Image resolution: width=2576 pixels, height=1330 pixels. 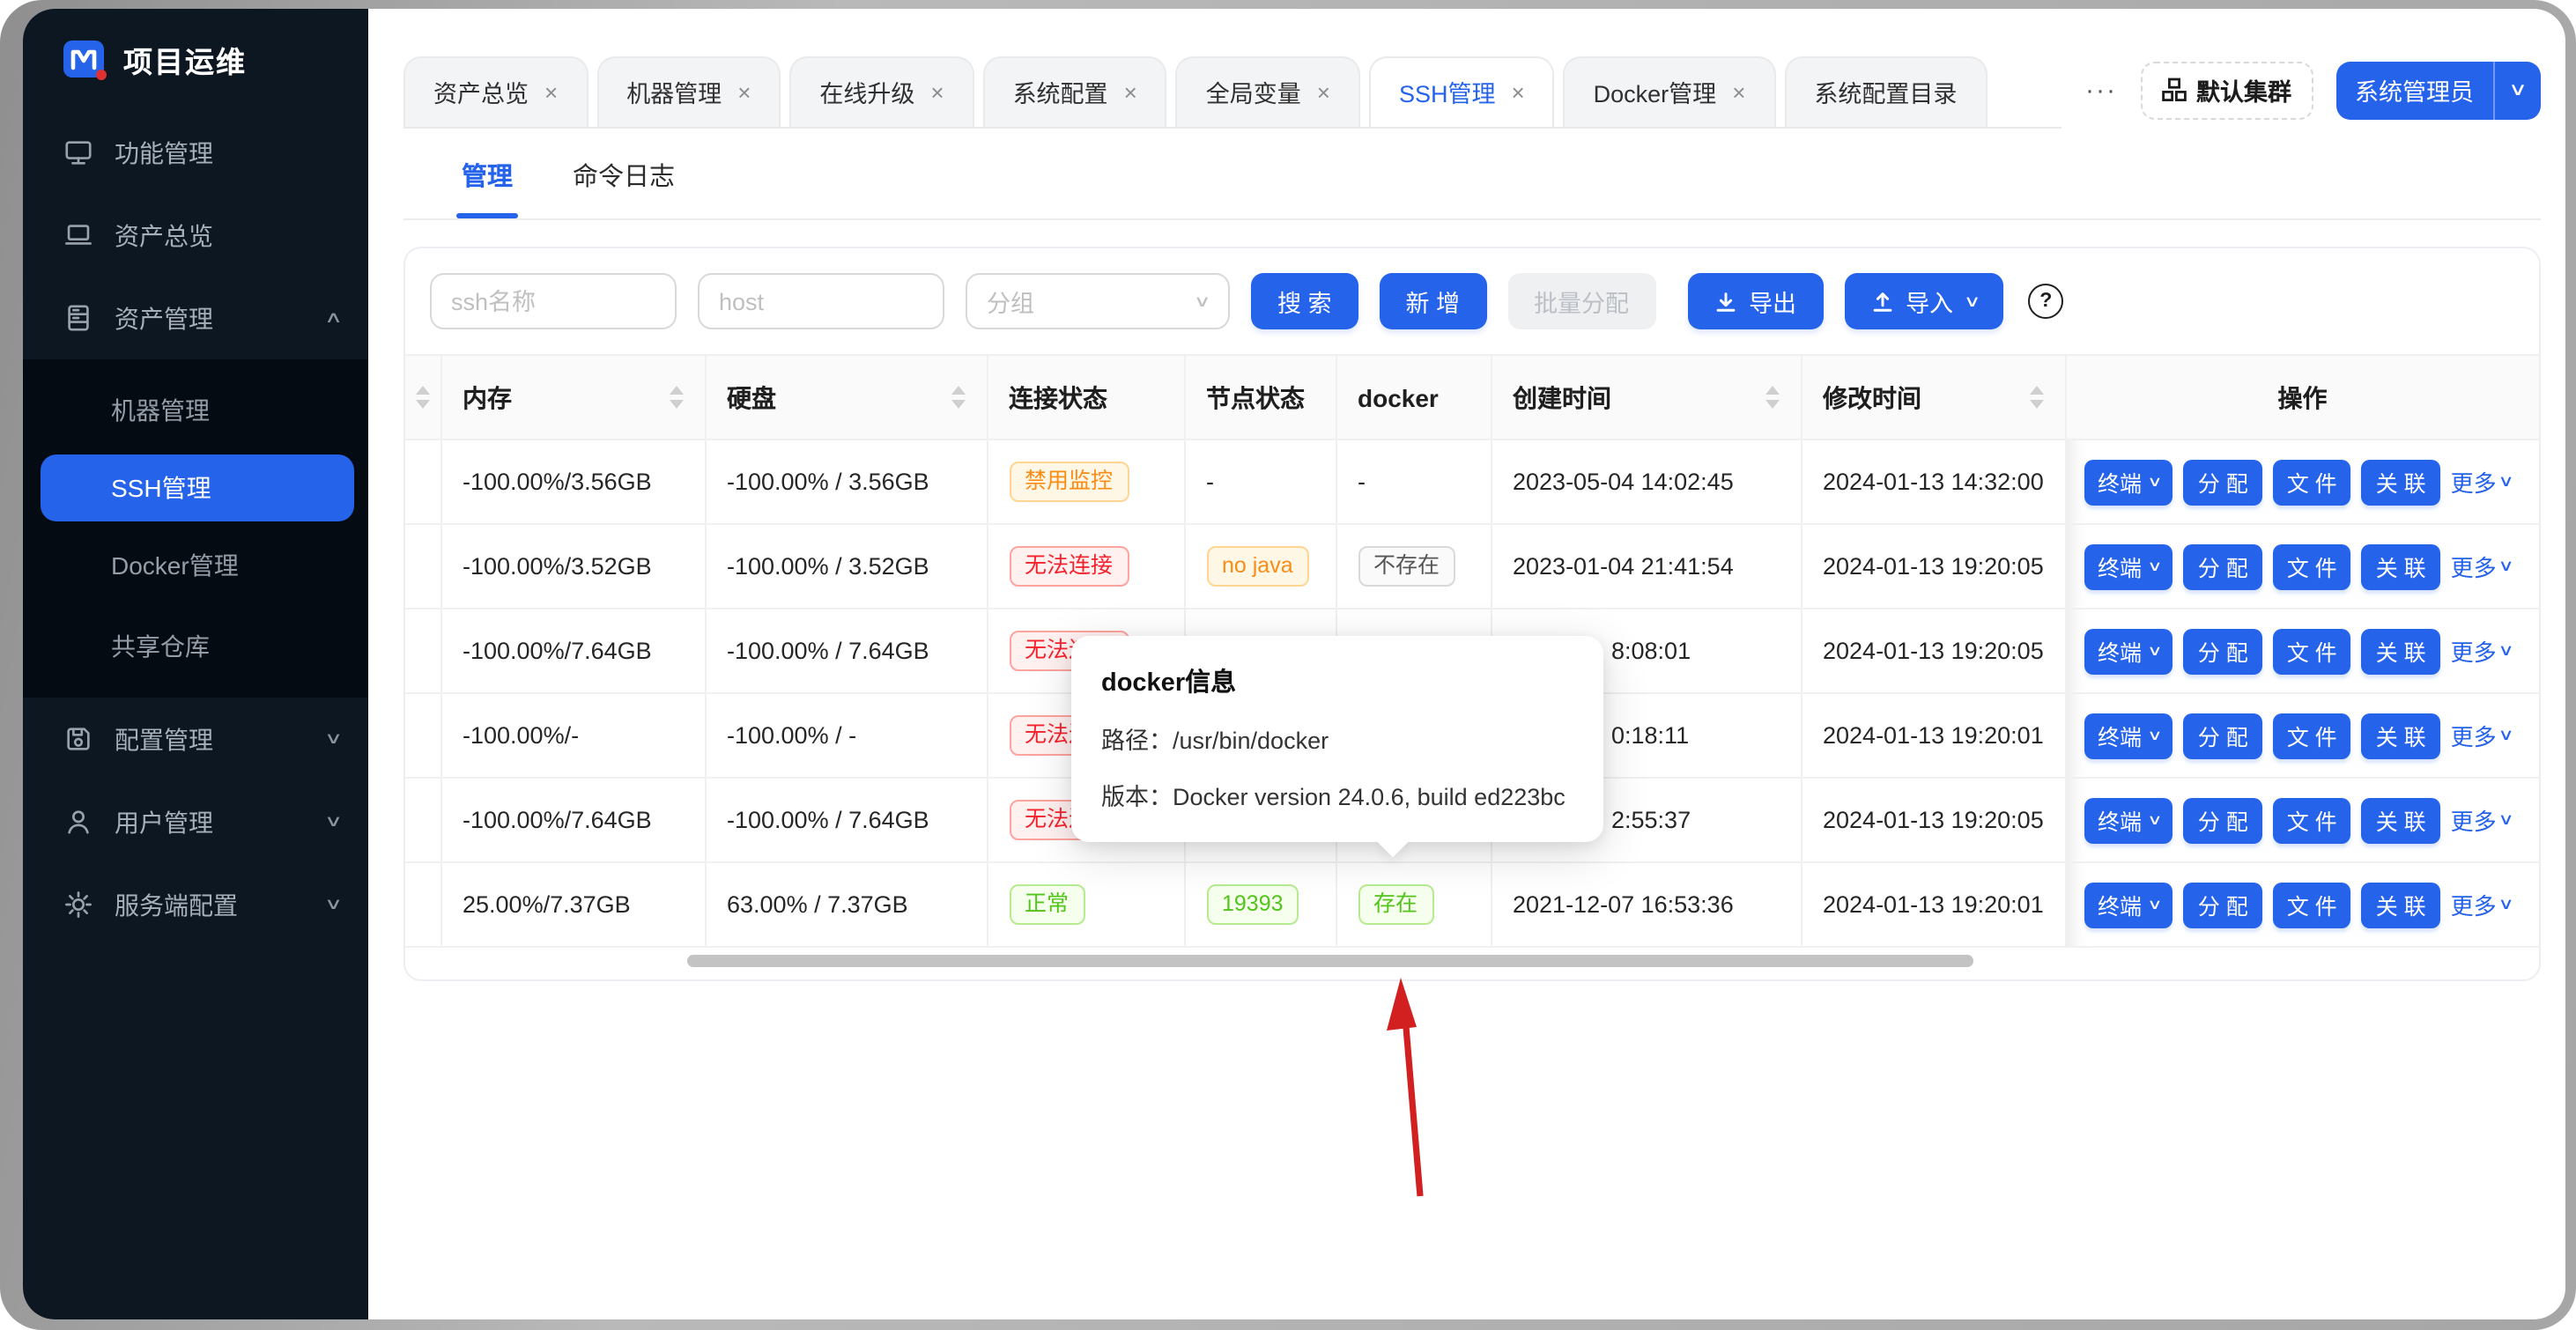 What do you see at coordinates (164, 235) in the screenshot?
I see `sidebar-item-label: 资产总览` at bounding box center [164, 235].